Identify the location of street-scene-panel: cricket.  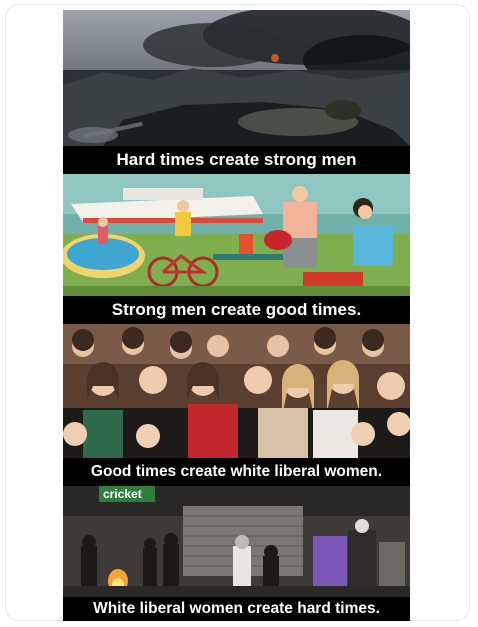
(236, 541).